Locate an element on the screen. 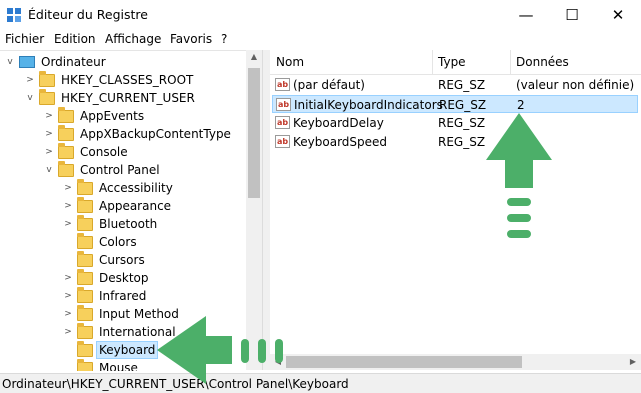  up-arrow-icon is located at coordinates (519, 175).